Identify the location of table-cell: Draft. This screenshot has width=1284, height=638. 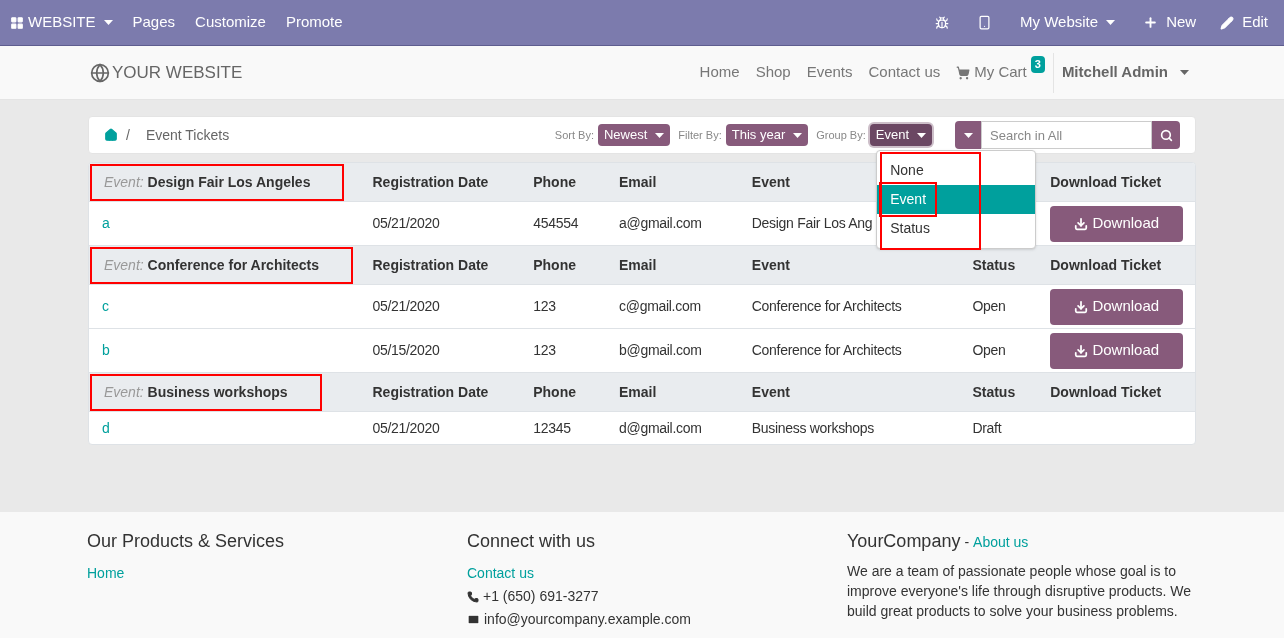
(987, 427).